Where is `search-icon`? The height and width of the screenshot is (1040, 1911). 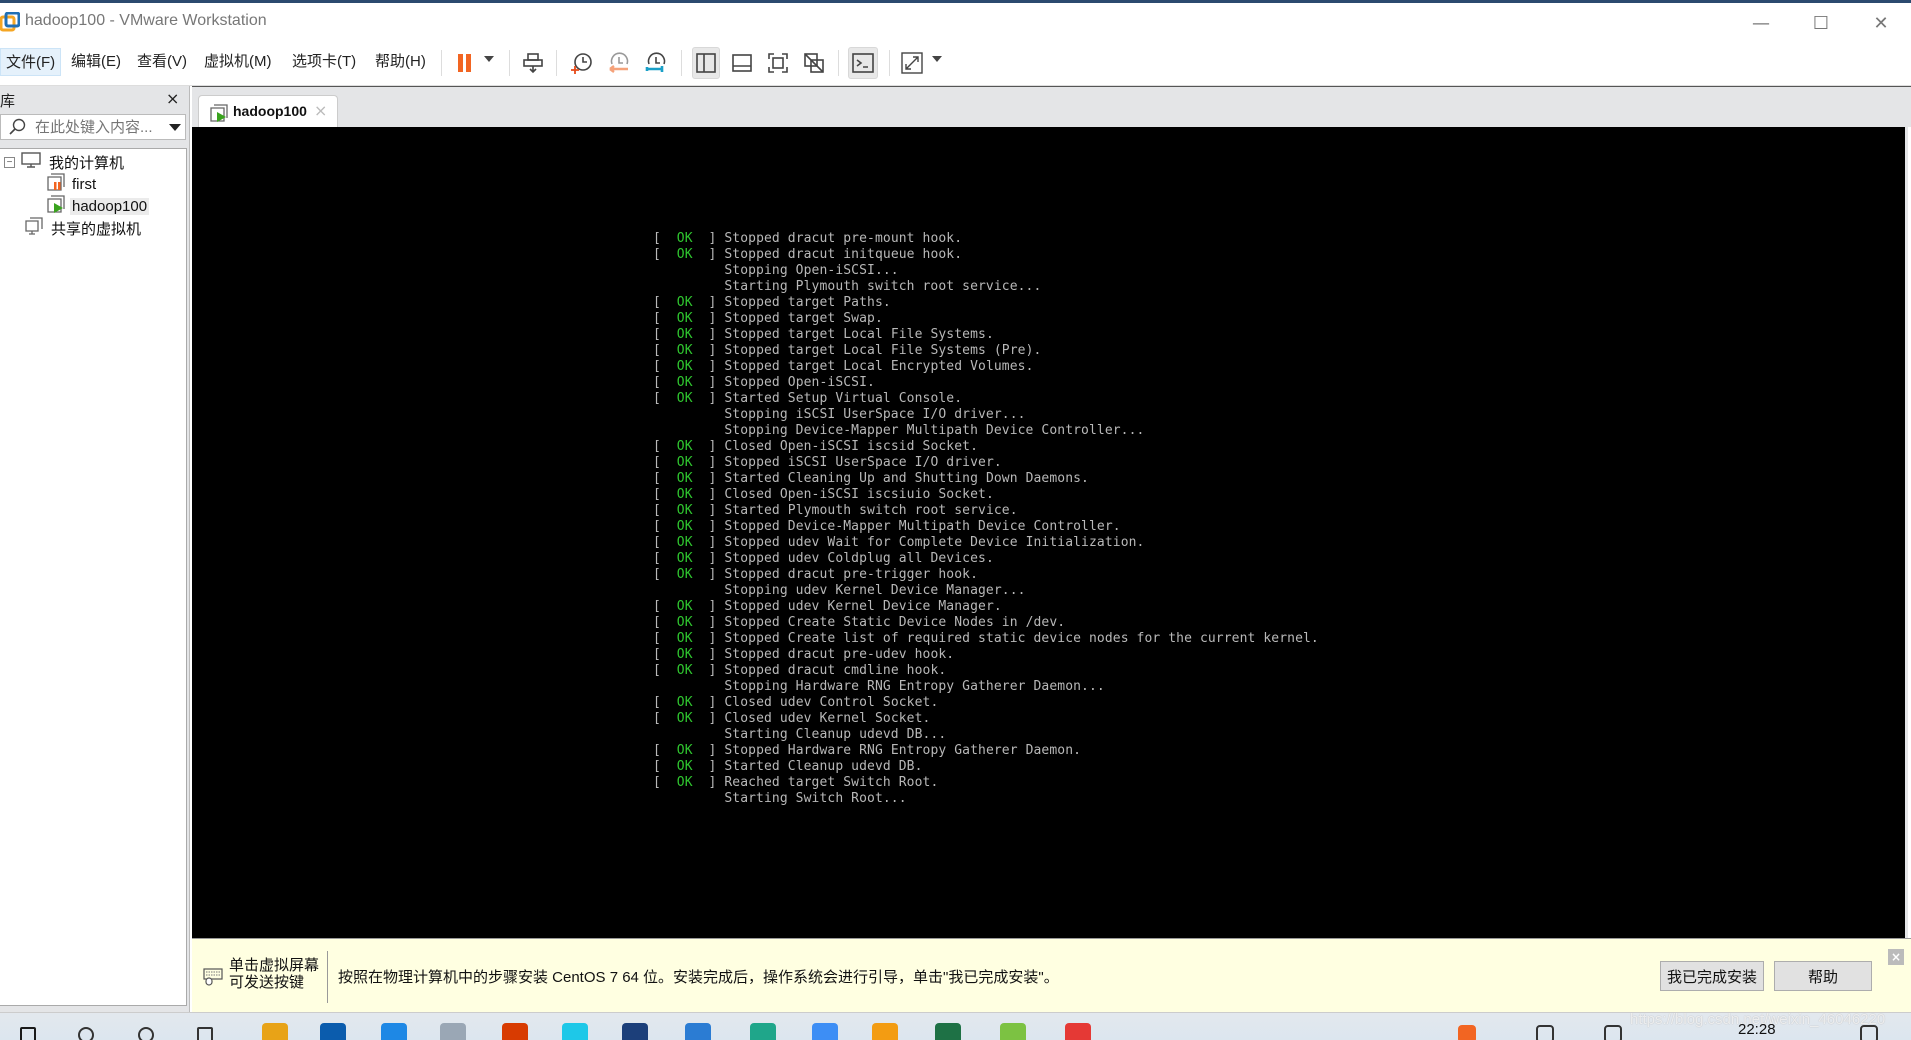
search-icon is located at coordinates (86, 1033).